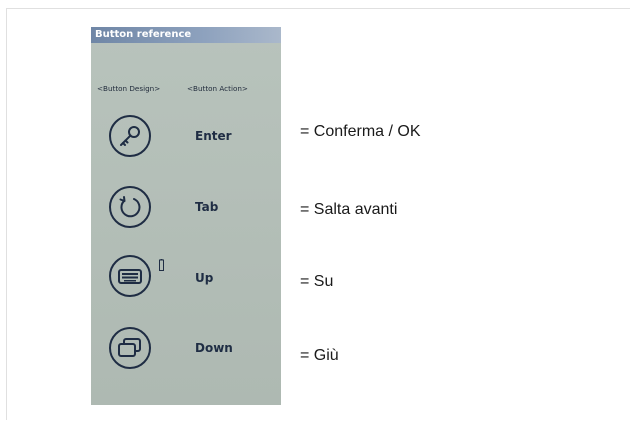 This screenshot has width=634, height=424. I want to click on action-down: Down, so click(214, 348).